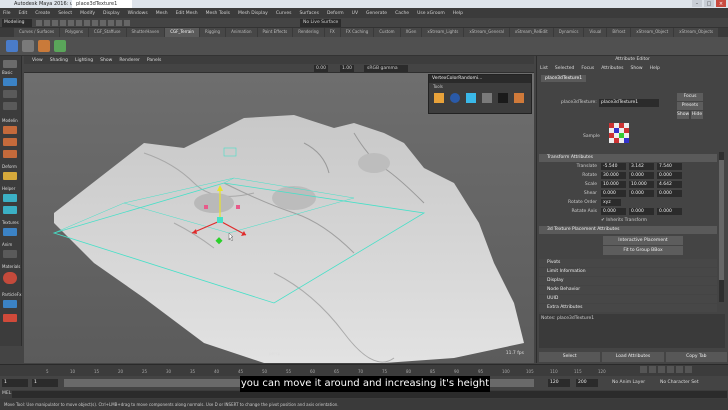 This screenshot has width=728, height=410. Describe the element at coordinates (10, 82) in the screenshot. I see `move-tool-icon` at that location.